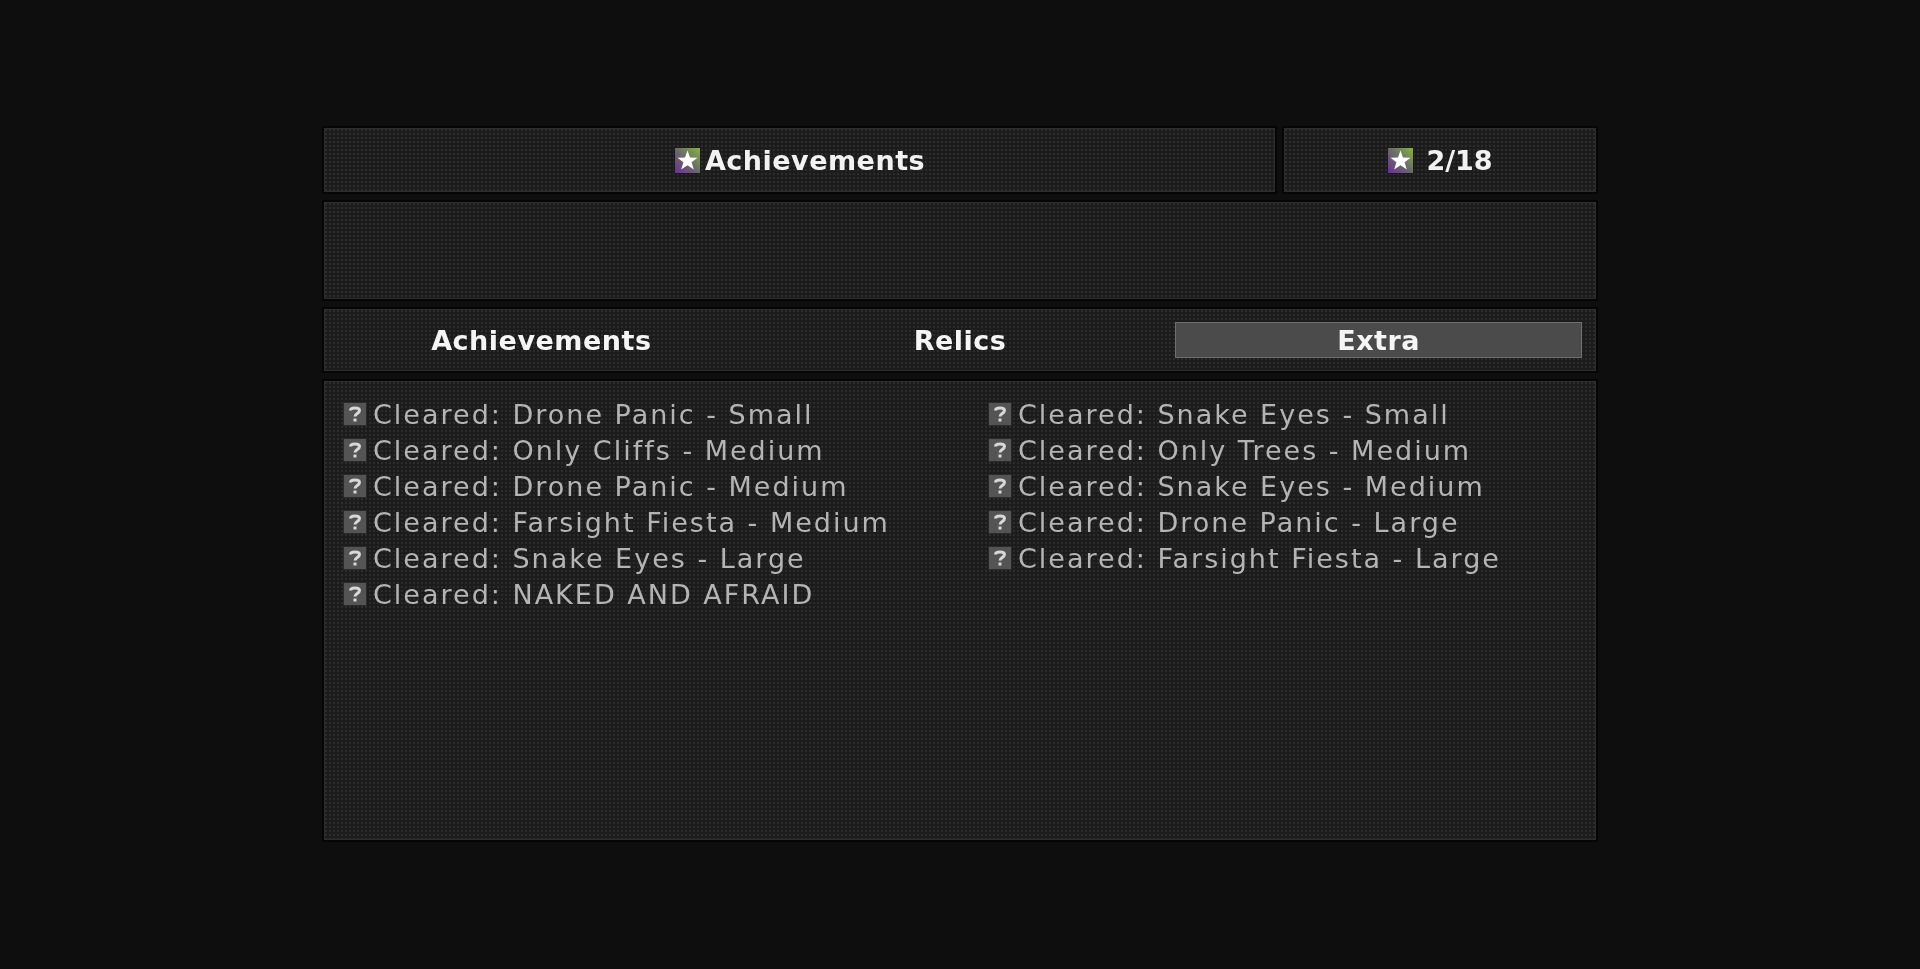 The image size is (1920, 969). What do you see at coordinates (541, 340) in the screenshot?
I see `tab: Achievements` at bounding box center [541, 340].